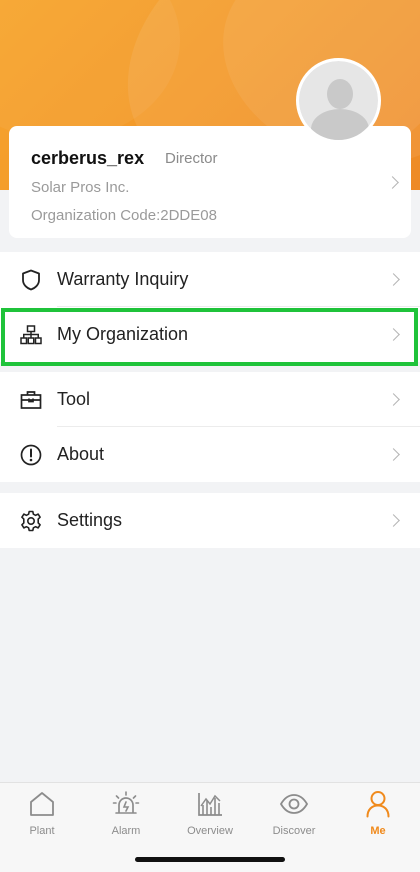  What do you see at coordinates (90, 520) in the screenshot?
I see `menu-label-settings: Settings` at bounding box center [90, 520].